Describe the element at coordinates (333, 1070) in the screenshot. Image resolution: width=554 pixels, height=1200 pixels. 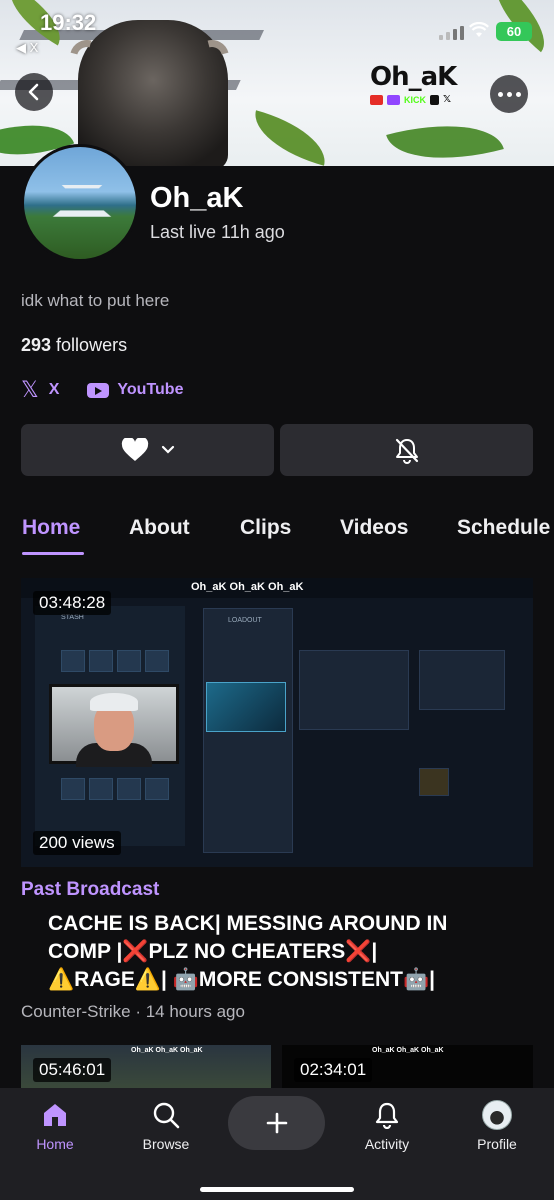
I see `video-duration-badge: 02:34:01` at that location.